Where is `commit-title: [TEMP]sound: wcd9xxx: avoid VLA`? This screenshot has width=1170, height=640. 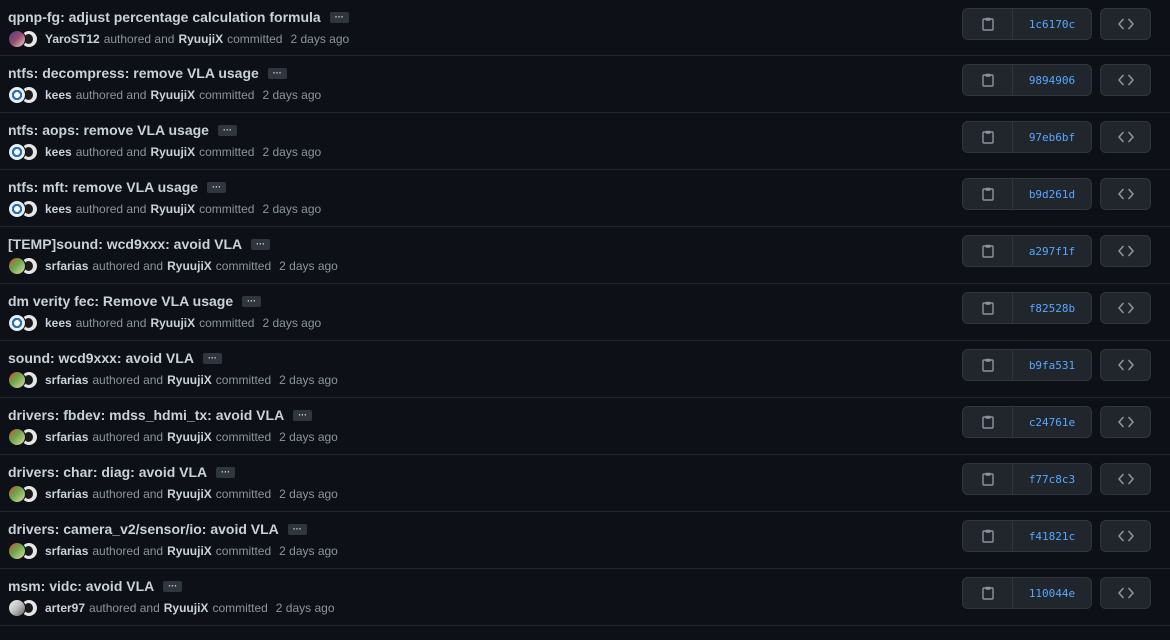 commit-title: [TEMP]sound: wcd9xxx: avoid VLA is located at coordinates (125, 244).